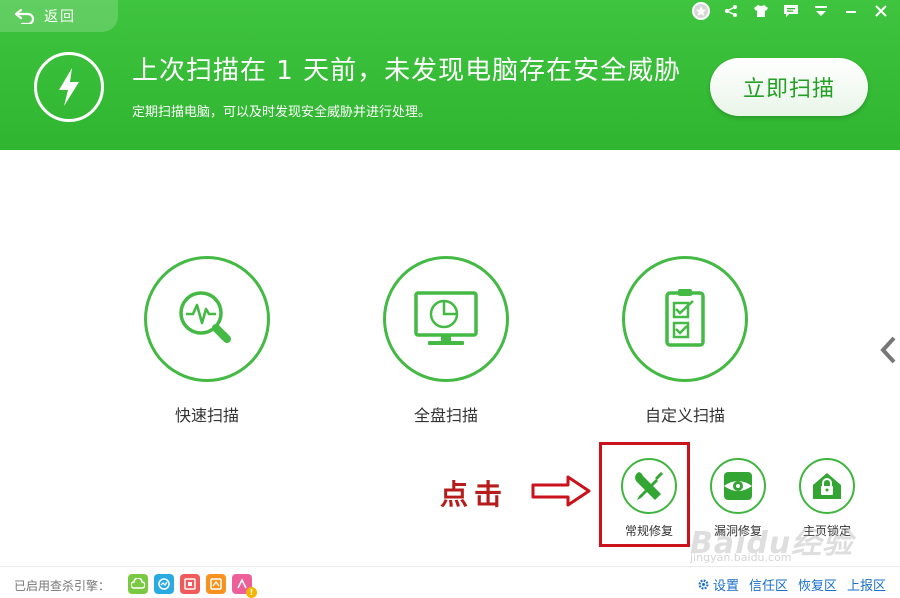  What do you see at coordinates (768, 584) in the screenshot?
I see `trust-zone-link: 信任区` at bounding box center [768, 584].